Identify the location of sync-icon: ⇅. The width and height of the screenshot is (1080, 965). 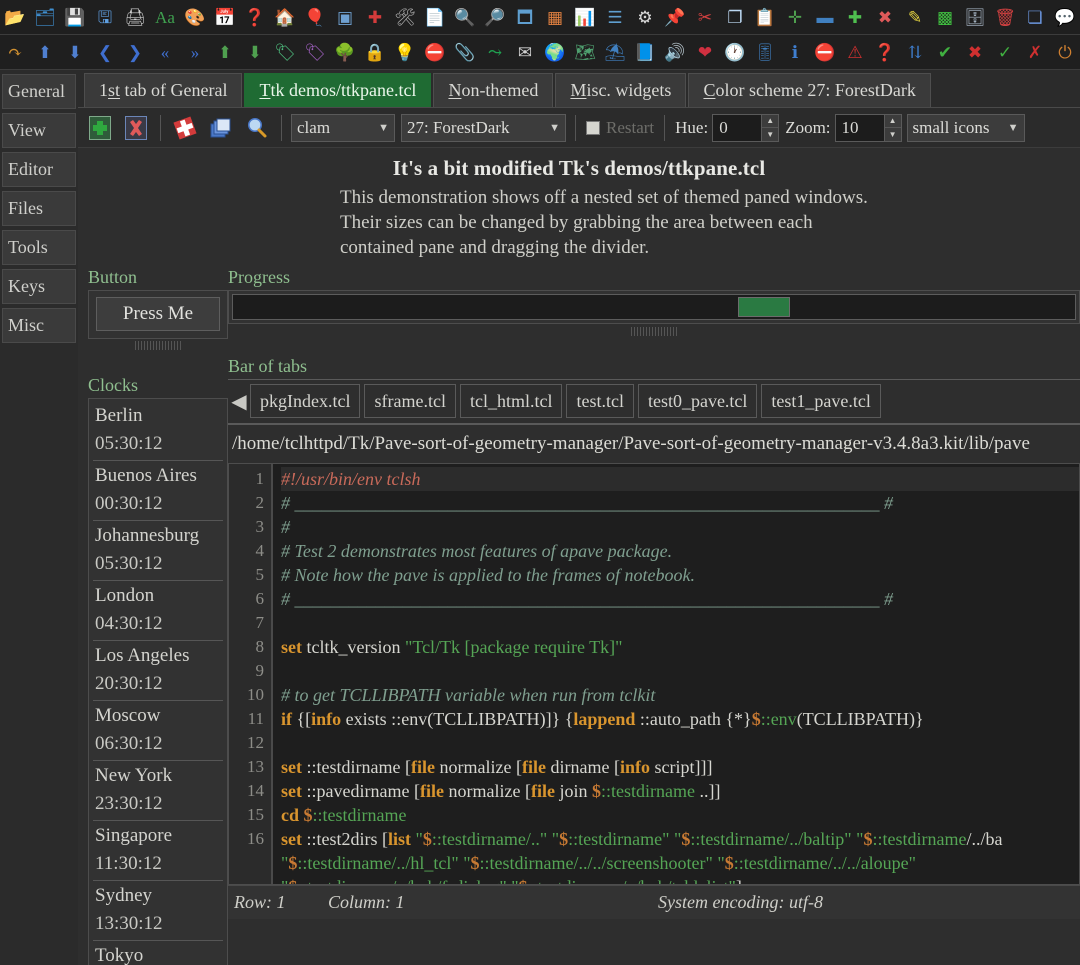
(915, 52).